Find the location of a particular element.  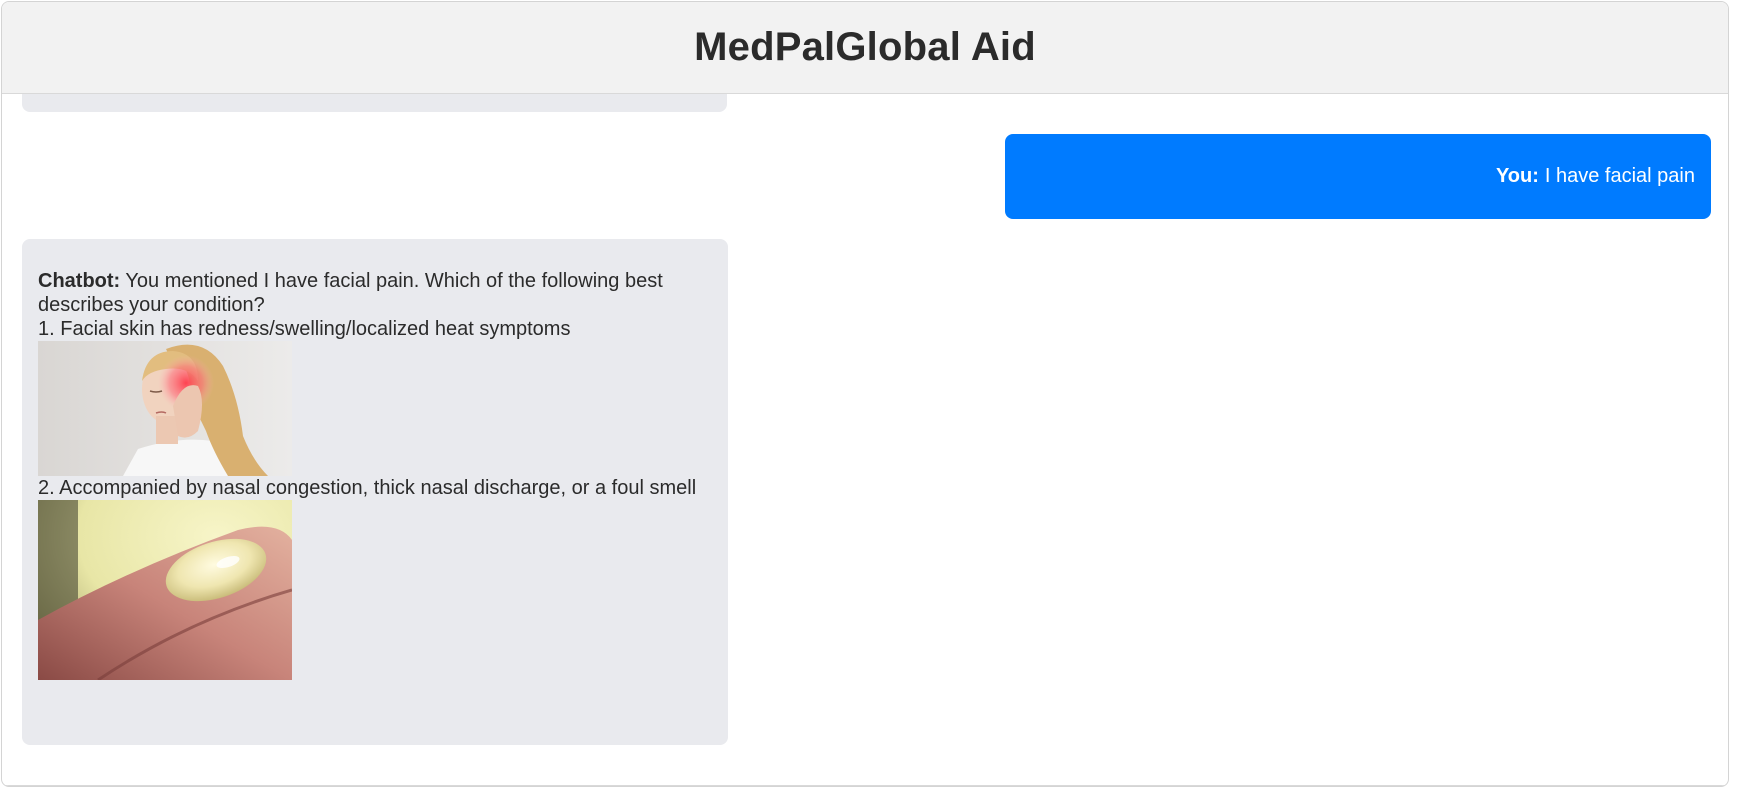

nasal-discharge-illustration is located at coordinates (165, 590).